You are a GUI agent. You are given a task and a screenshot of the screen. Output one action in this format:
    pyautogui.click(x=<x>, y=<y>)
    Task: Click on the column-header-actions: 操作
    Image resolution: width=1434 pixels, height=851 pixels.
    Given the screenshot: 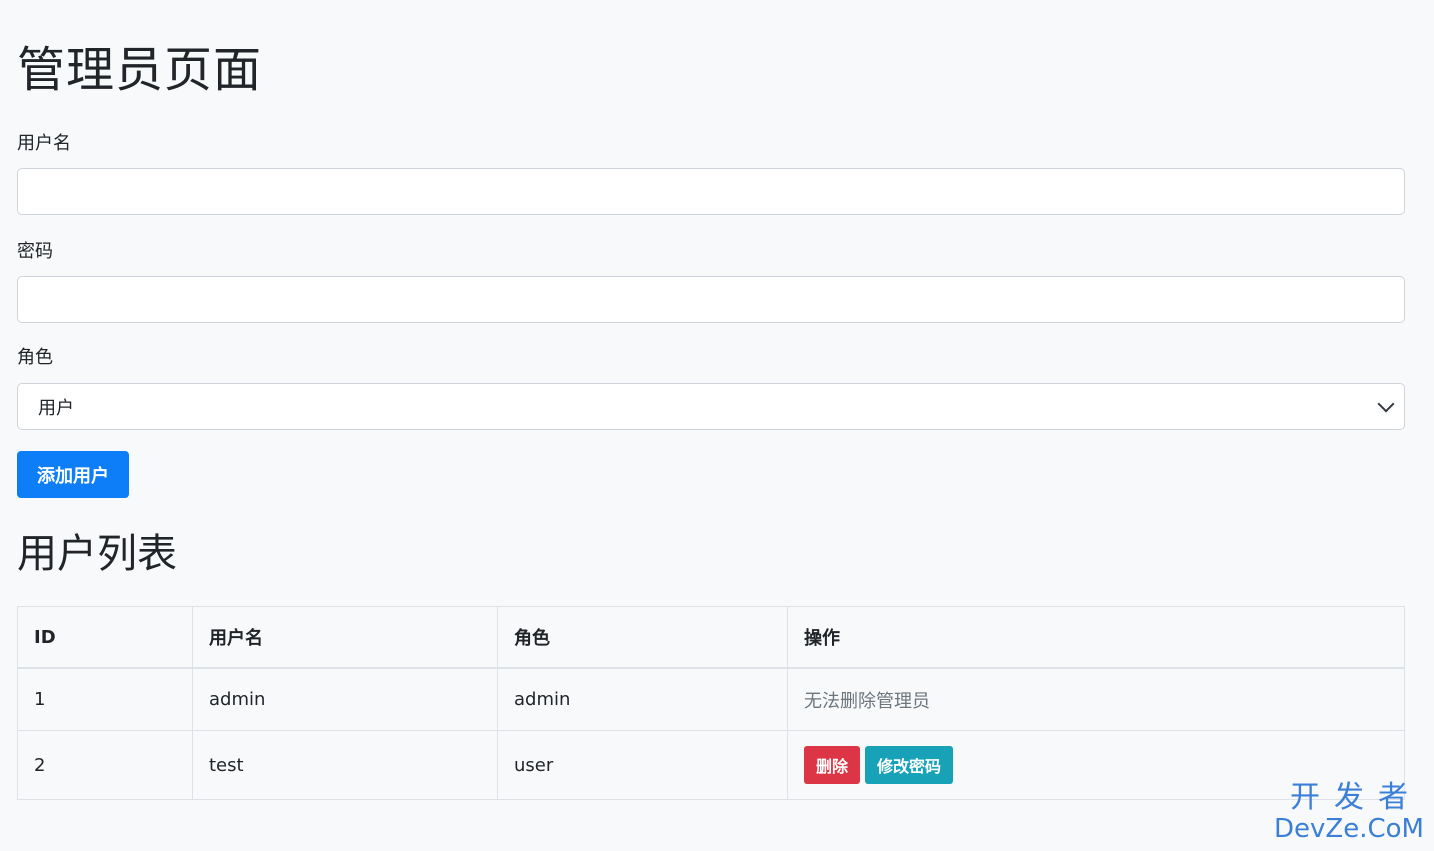 What is the action you would take?
    pyautogui.click(x=1096, y=637)
    